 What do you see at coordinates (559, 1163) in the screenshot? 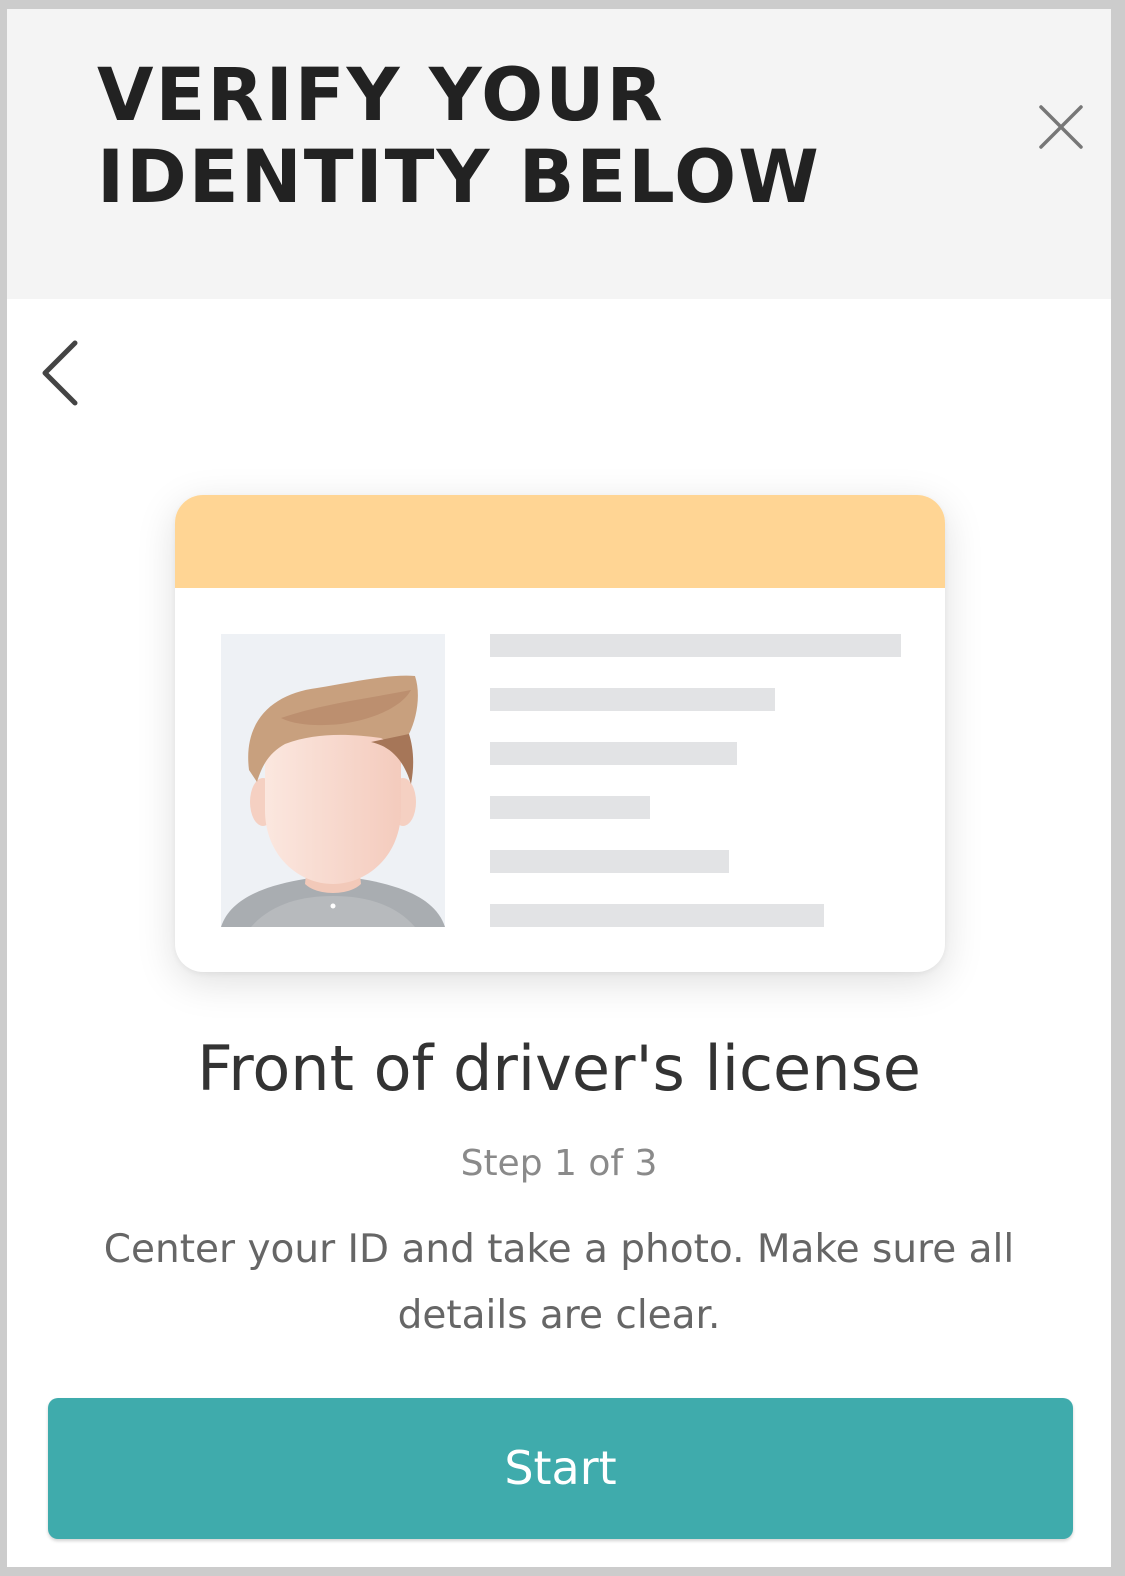
I see `step-indicator: Step 1 of 3` at bounding box center [559, 1163].